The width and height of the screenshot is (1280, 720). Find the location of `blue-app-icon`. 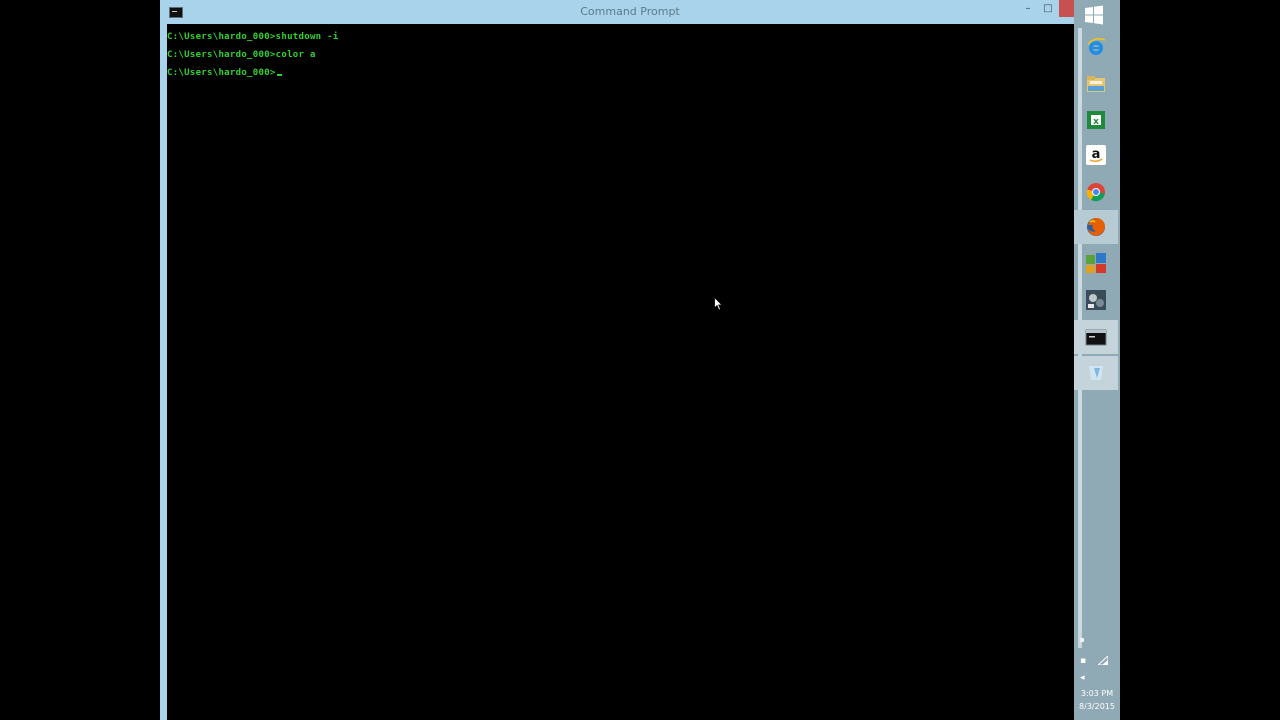

blue-app-icon is located at coordinates (1096, 373).